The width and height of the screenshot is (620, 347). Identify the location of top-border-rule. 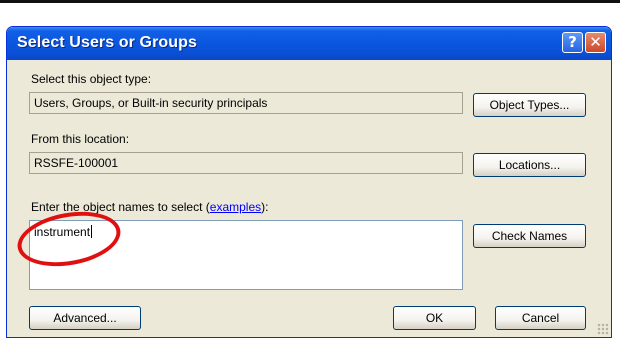
(310, 1).